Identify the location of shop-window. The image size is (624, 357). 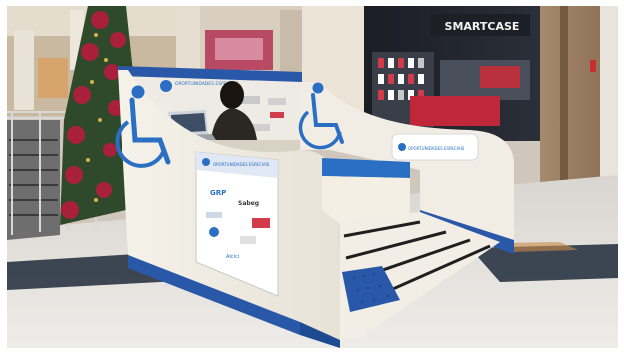
(53, 78).